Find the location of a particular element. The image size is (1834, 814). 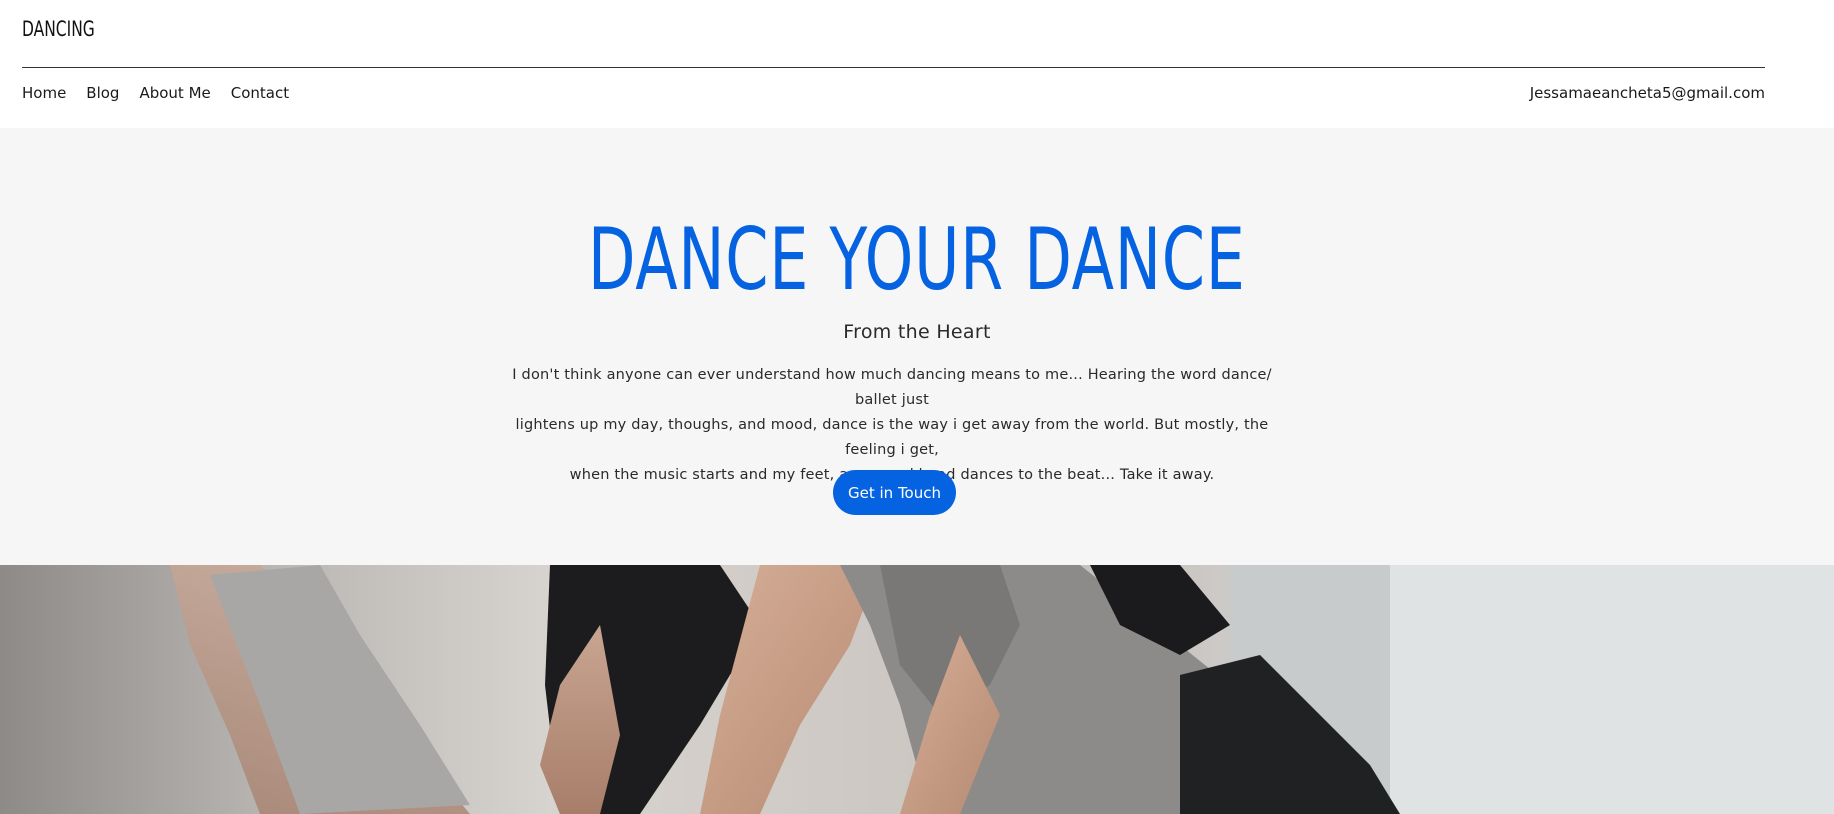

get-in-touch-button: Get in Touch is located at coordinates (894, 492).